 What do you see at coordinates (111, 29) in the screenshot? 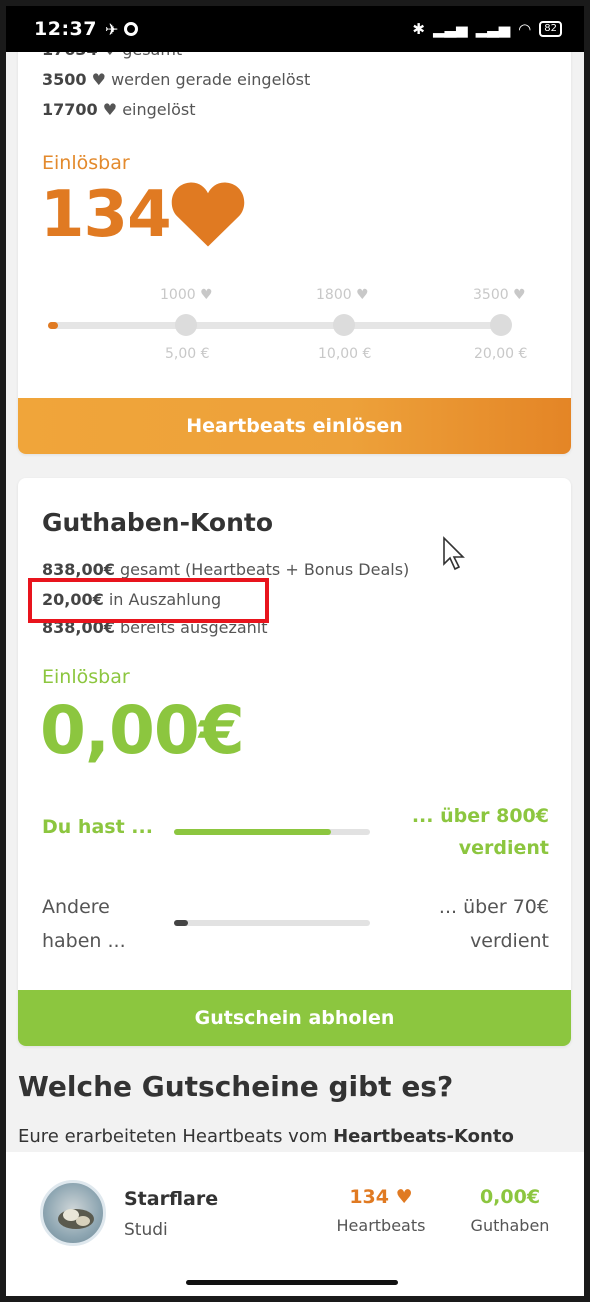
I see `notification-muted-icon: ✈` at bounding box center [111, 29].